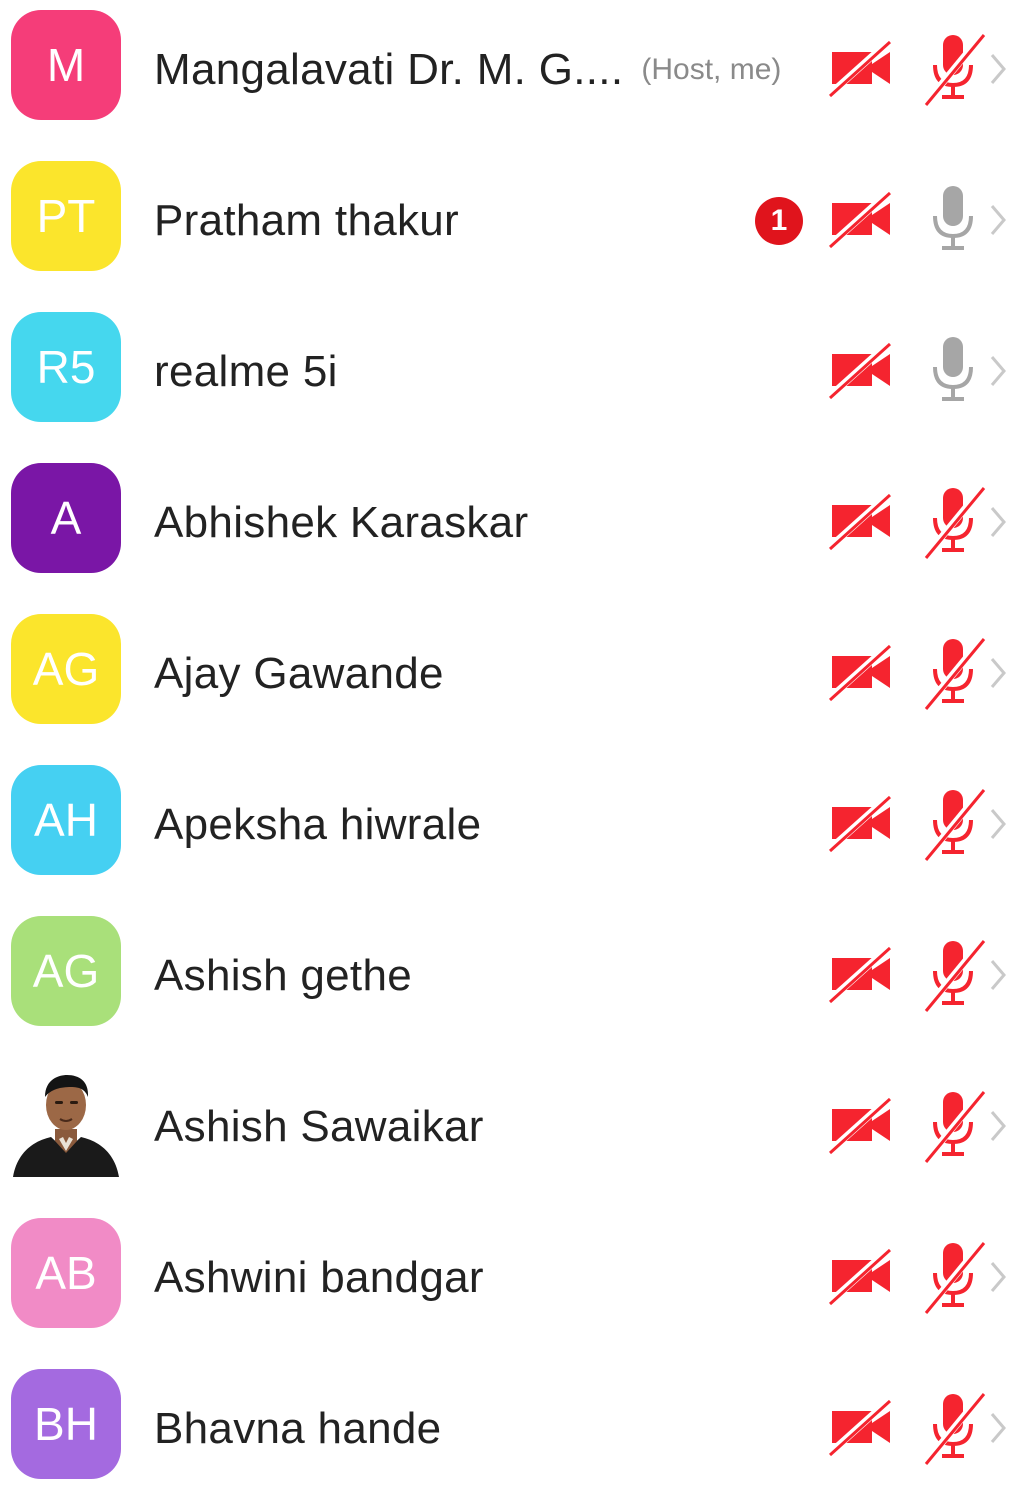 This screenshot has height=1510, width=1010. Describe the element at coordinates (505, 1283) in the screenshot. I see `participant-row-ashwini: AB Ashwini bandgar` at that location.